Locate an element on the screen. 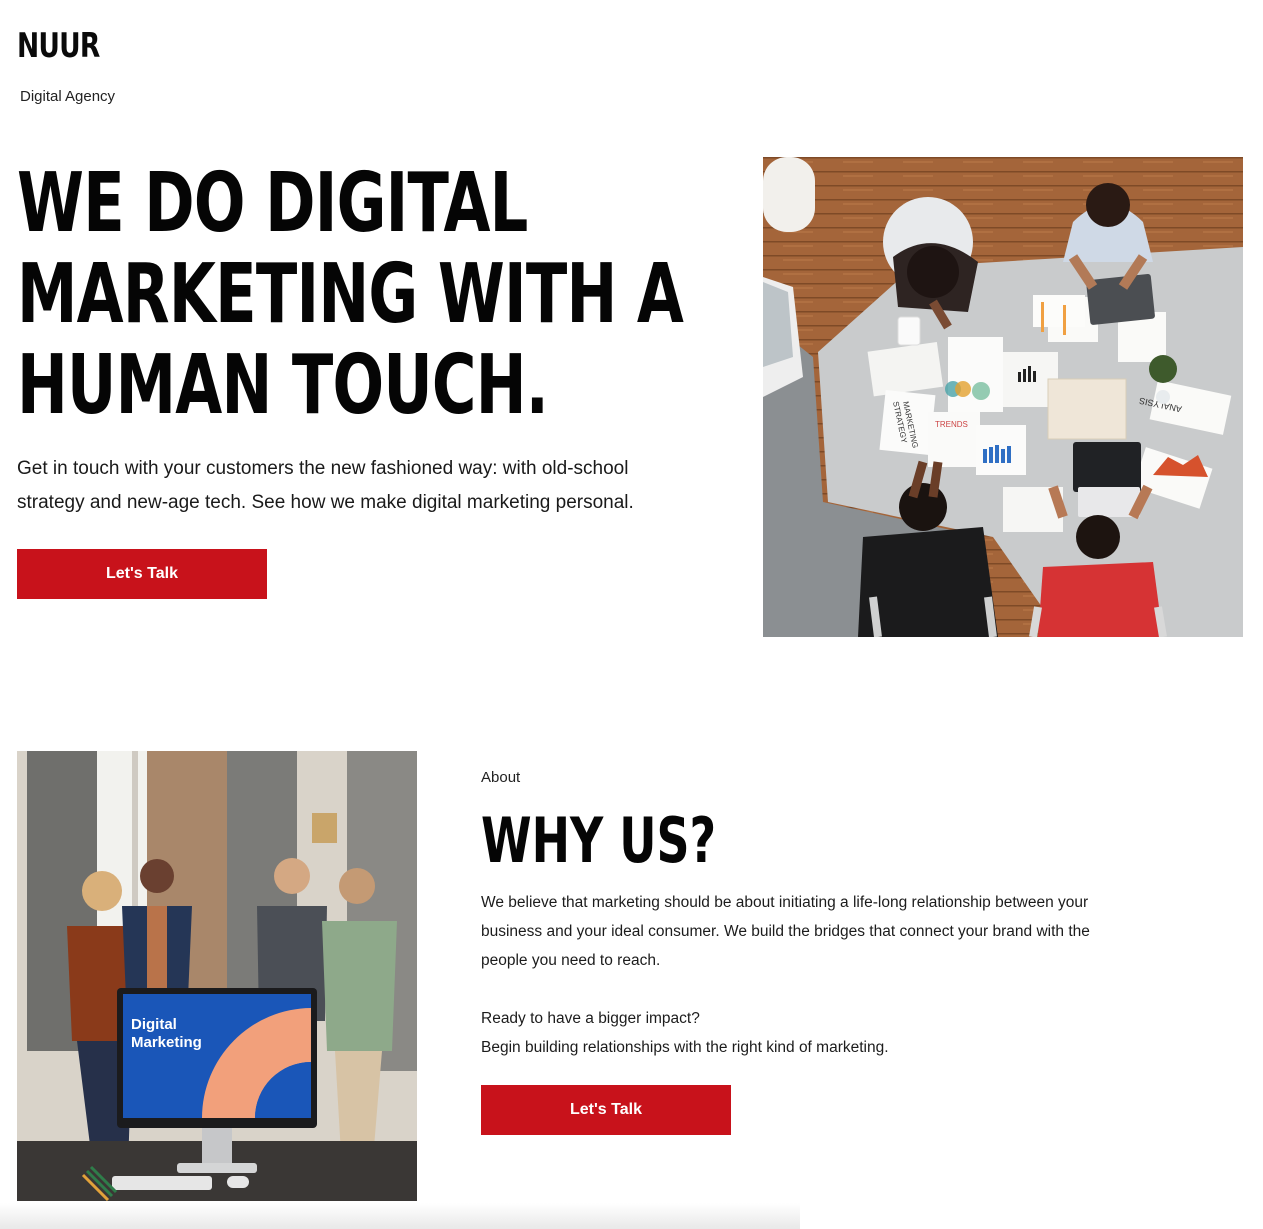  about-paragraph-line: Ready to have a bigger impact? is located at coordinates (590, 1018).